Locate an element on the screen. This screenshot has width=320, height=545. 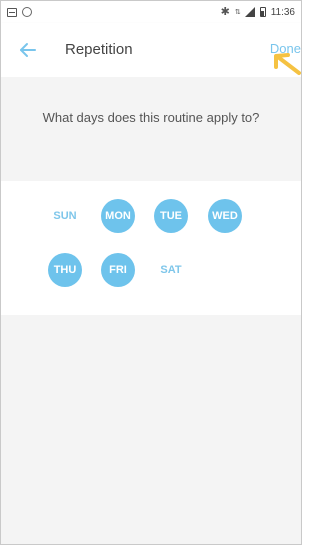
day-thu: THU is located at coordinates (65, 270).